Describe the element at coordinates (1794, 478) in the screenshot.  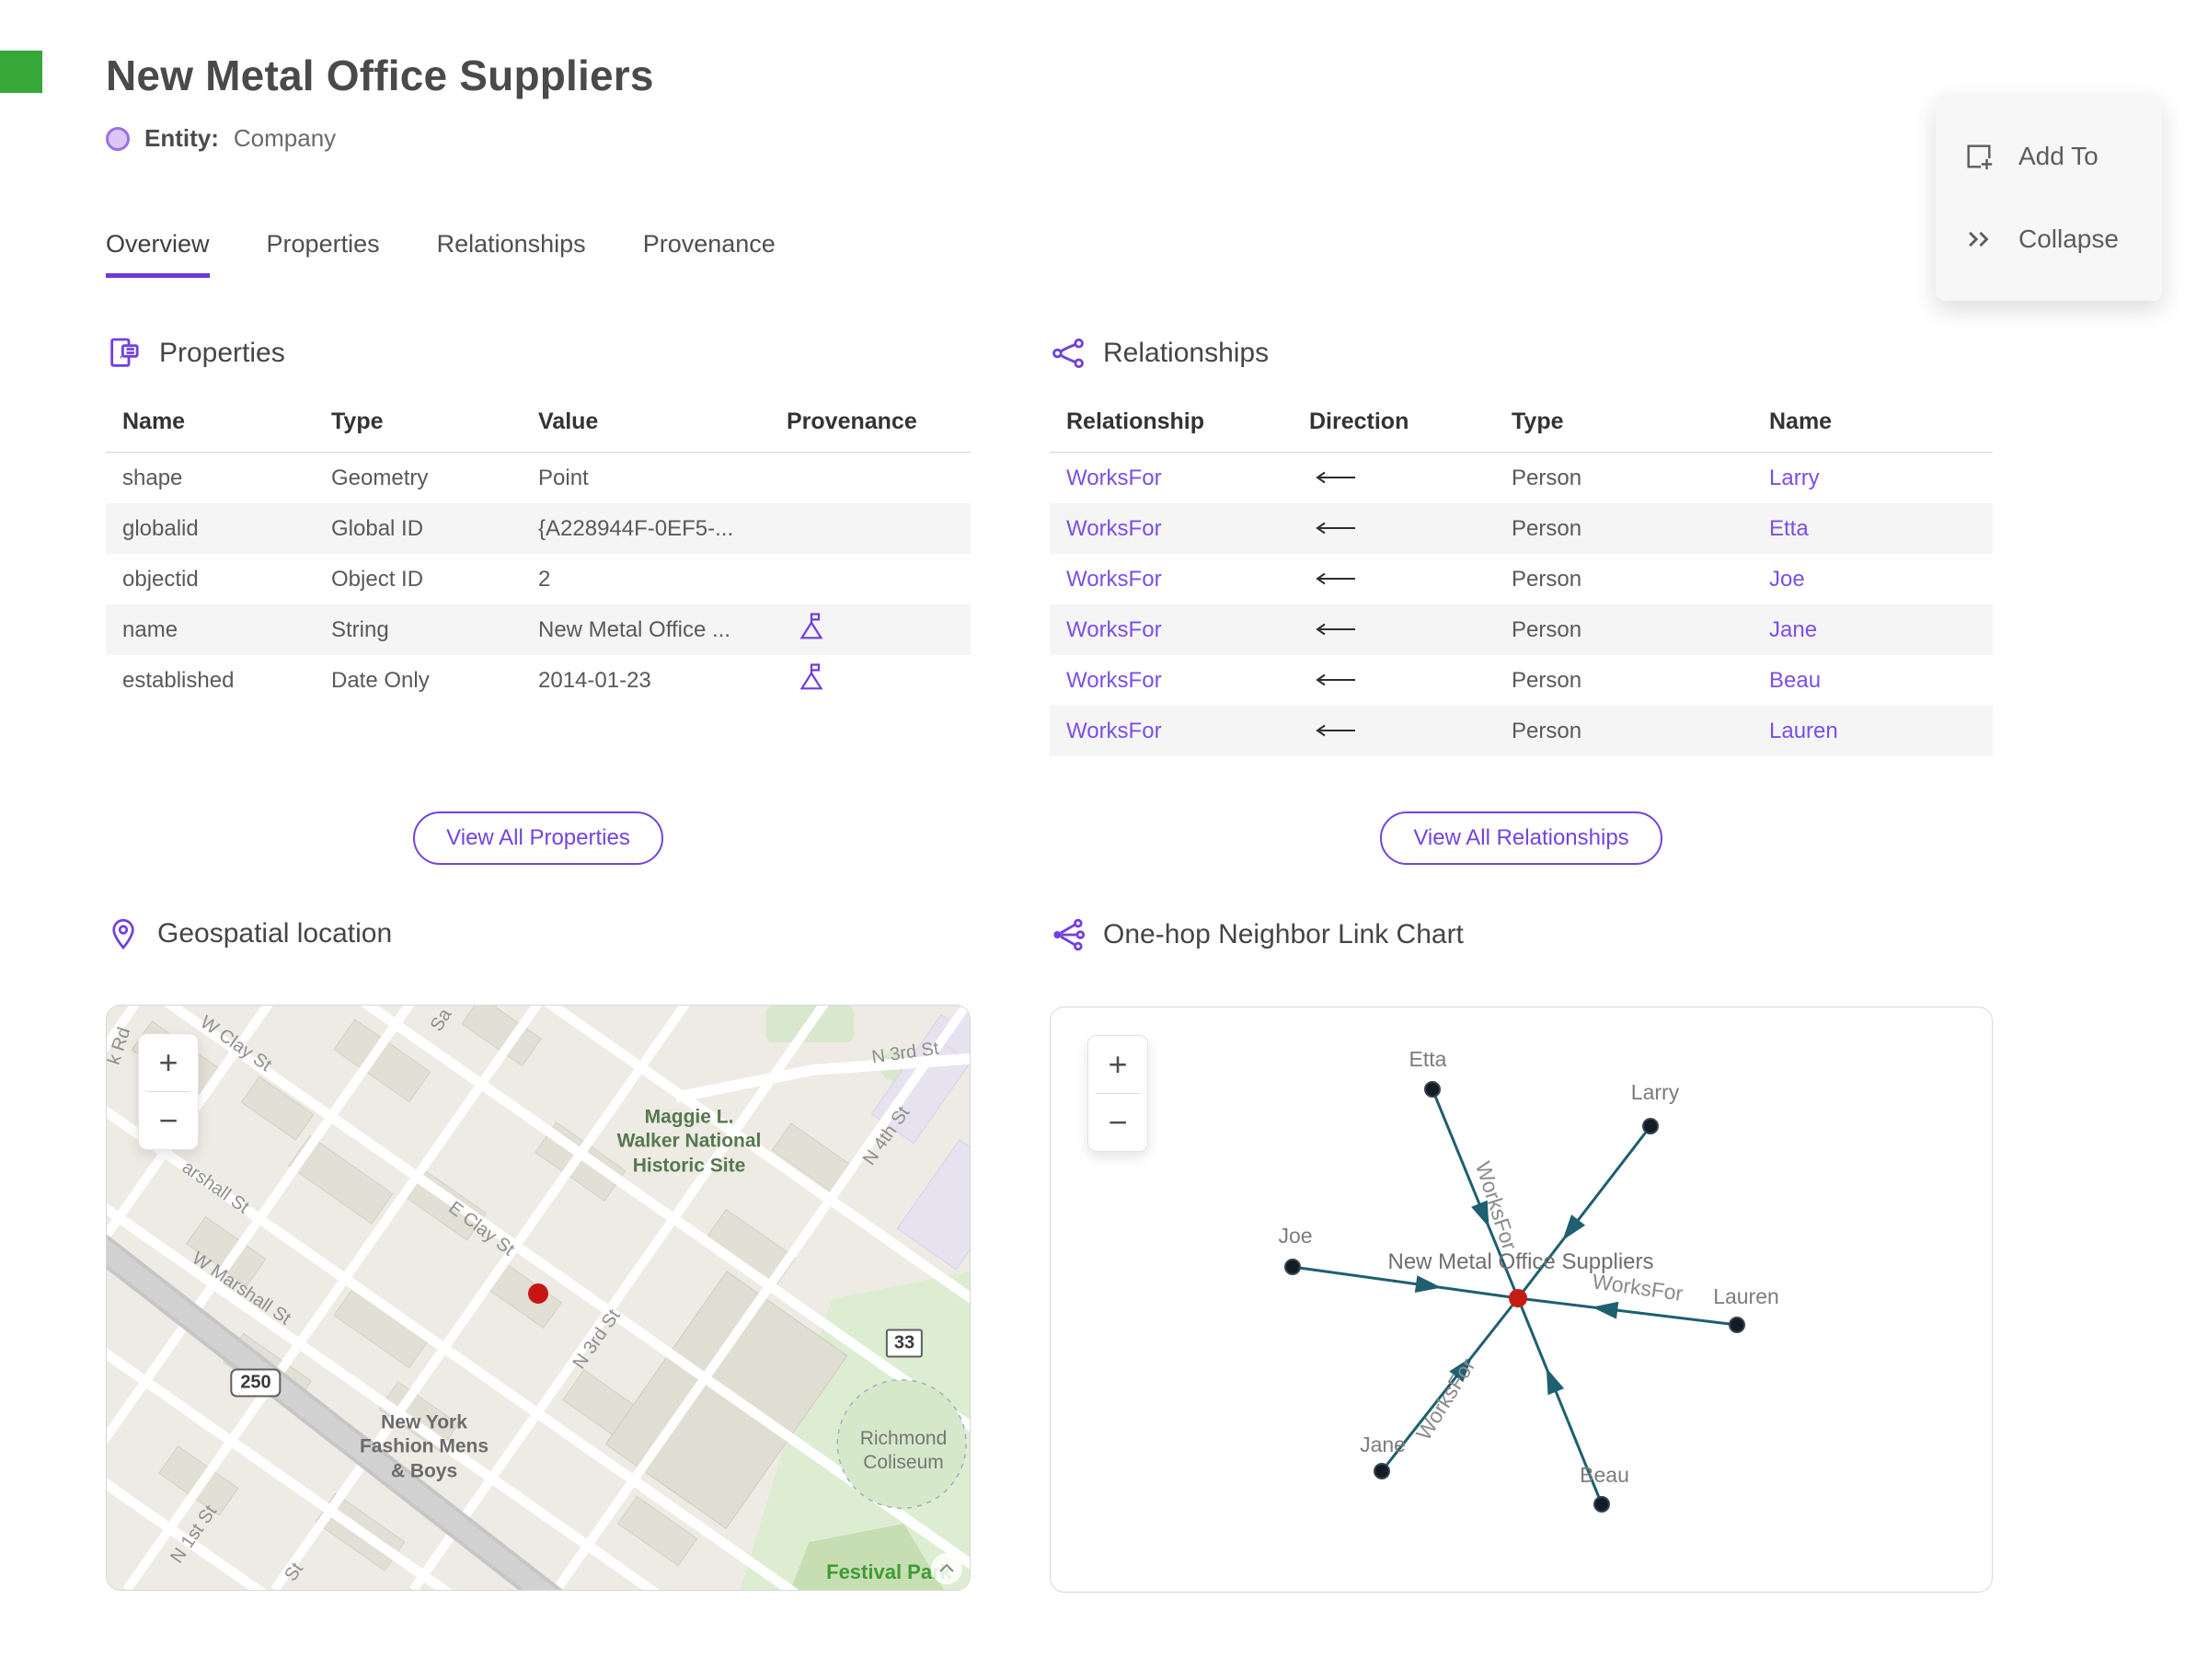
I see `related-entity-link: Larry` at that location.